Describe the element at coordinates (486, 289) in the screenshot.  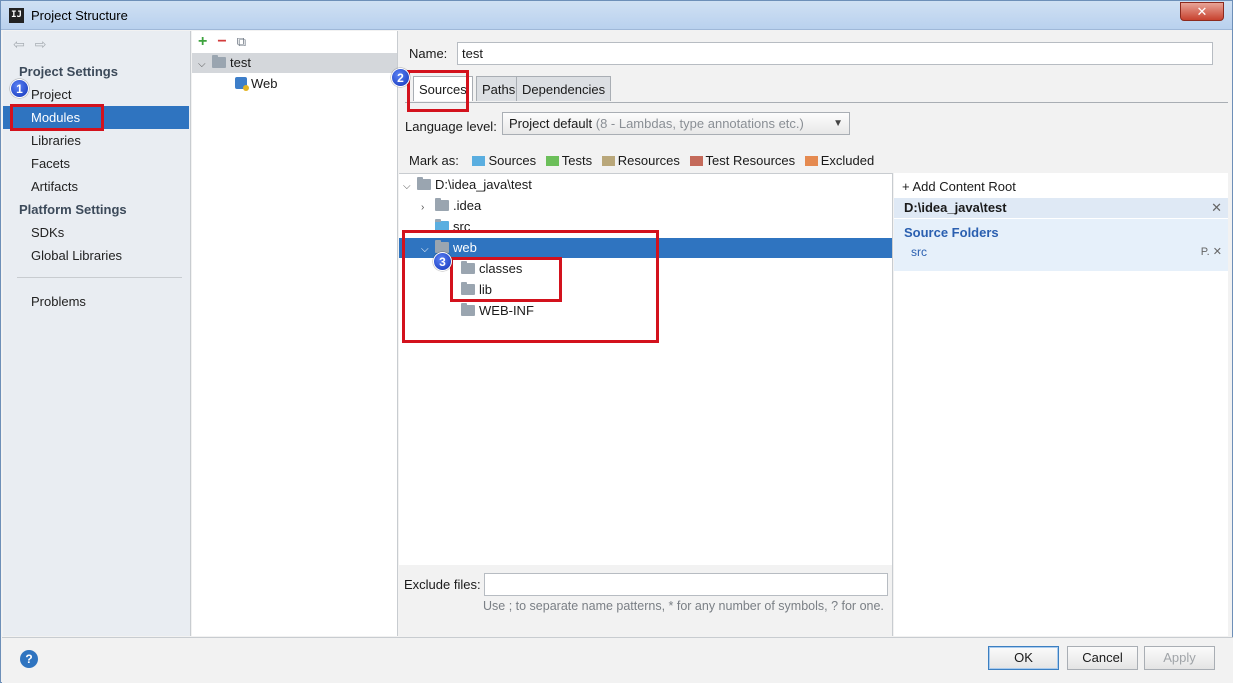
I see `tree-label-lib: lib` at that location.